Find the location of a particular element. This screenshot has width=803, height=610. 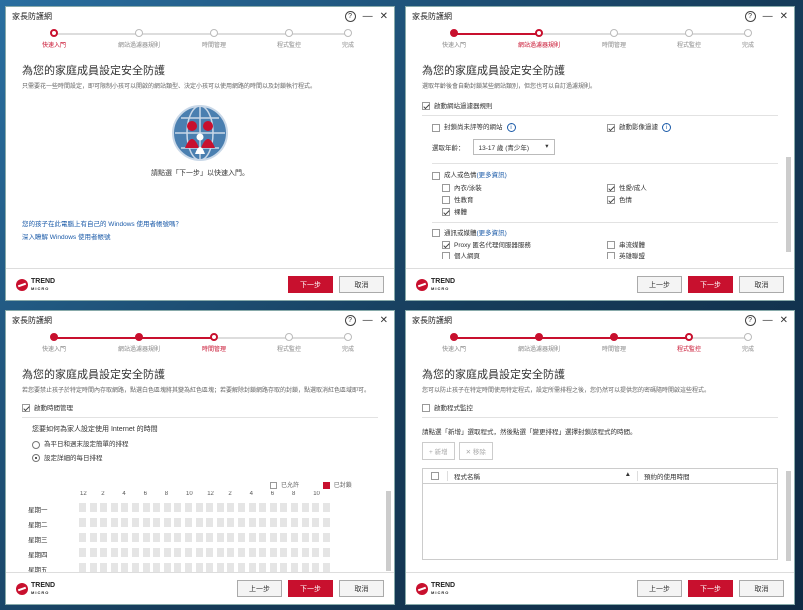

user-account-question-link: 您的孩子在此電腦上有自己的 Windows 使用者帳號嗎？ is located at coordinates (200, 223).